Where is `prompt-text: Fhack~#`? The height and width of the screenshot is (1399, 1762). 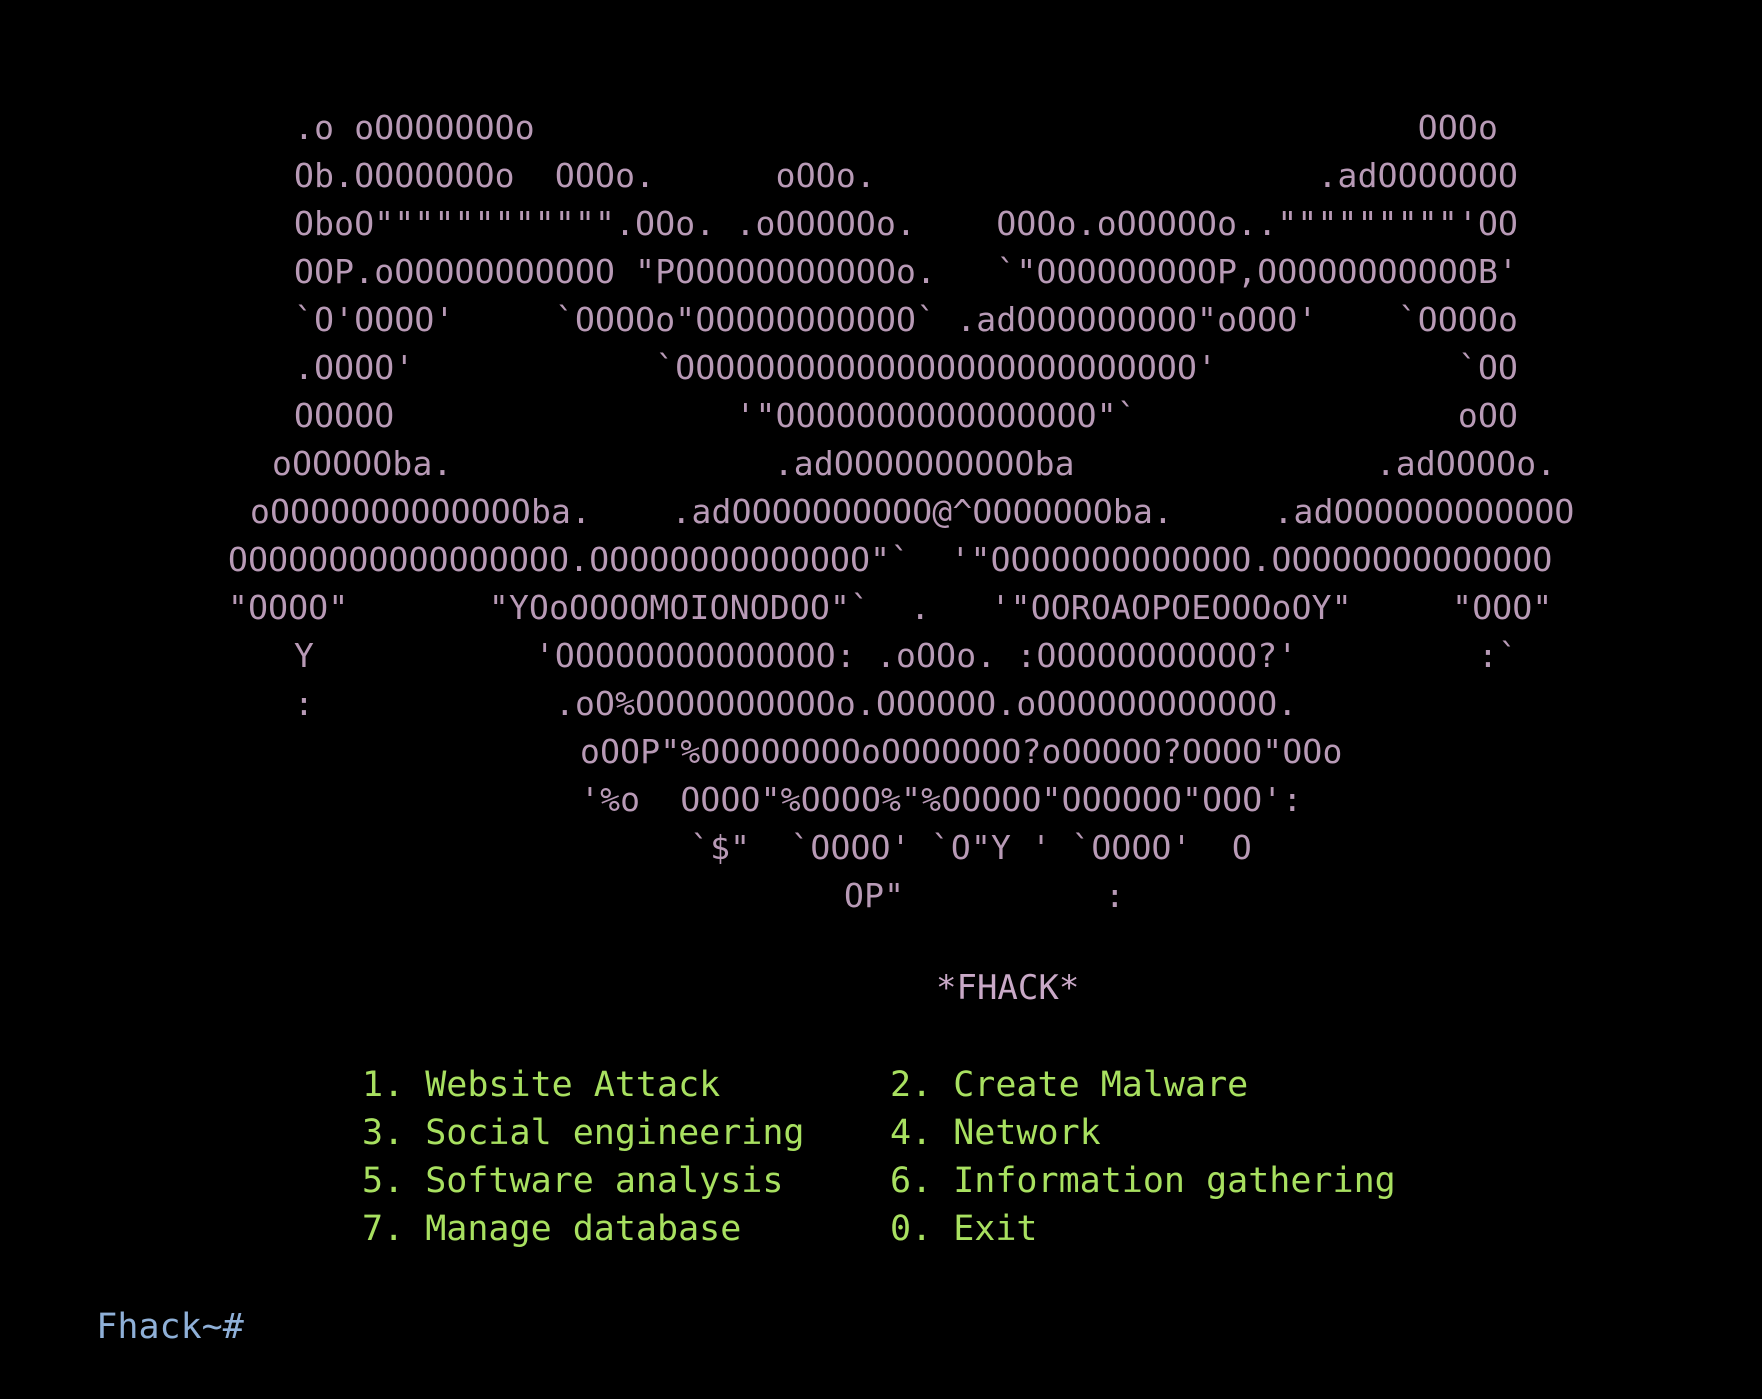
prompt-text: Fhack~# is located at coordinates (170, 1327).